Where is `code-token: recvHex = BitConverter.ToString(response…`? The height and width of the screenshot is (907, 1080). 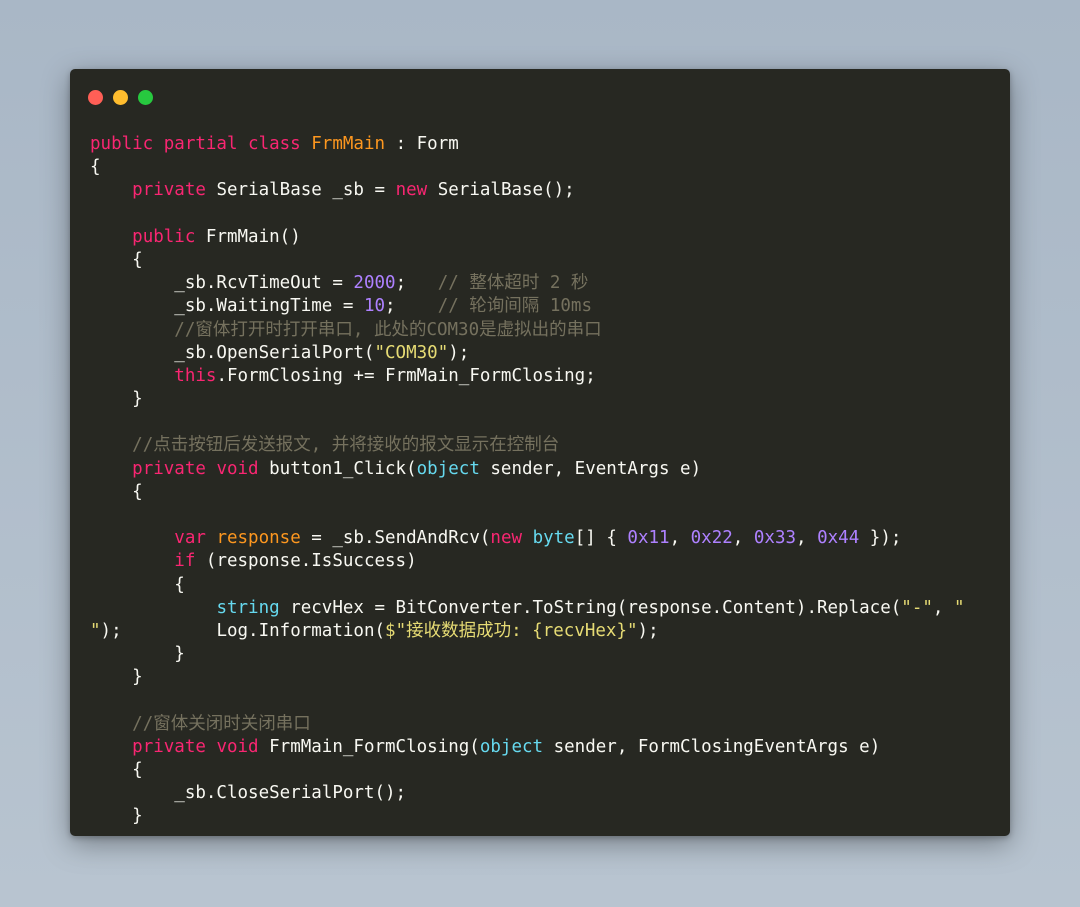 code-token: recvHex = BitConverter.ToString(response… is located at coordinates (590, 607).